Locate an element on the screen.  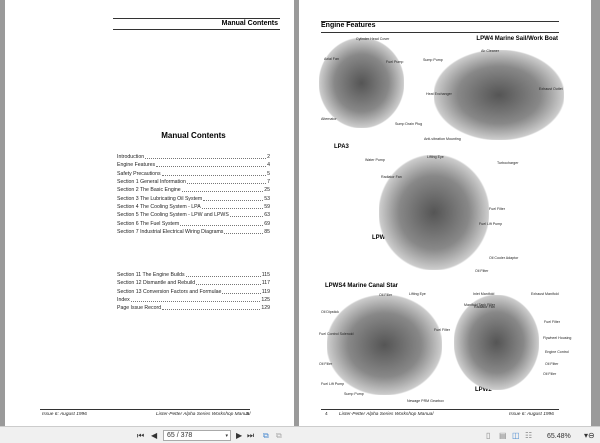
toc-entry-title: Index is located at coordinates (123, 300).